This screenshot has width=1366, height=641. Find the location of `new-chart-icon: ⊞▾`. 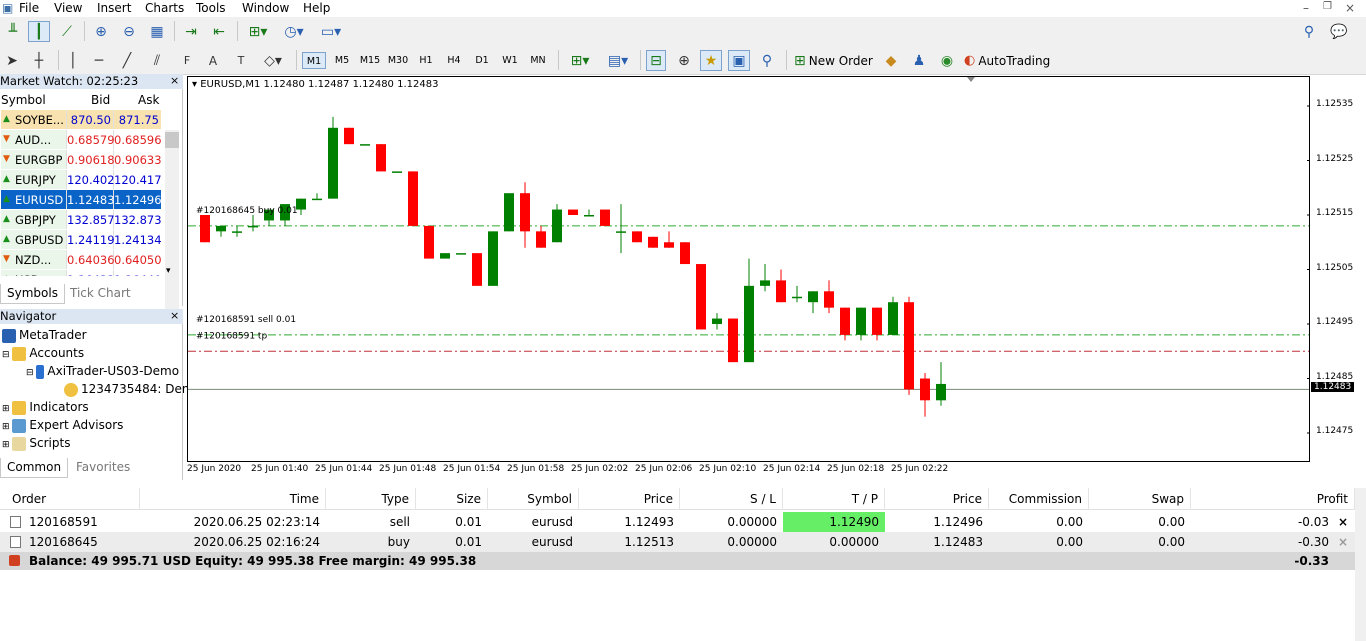

new-chart-icon: ⊞▾ is located at coordinates (580, 60).